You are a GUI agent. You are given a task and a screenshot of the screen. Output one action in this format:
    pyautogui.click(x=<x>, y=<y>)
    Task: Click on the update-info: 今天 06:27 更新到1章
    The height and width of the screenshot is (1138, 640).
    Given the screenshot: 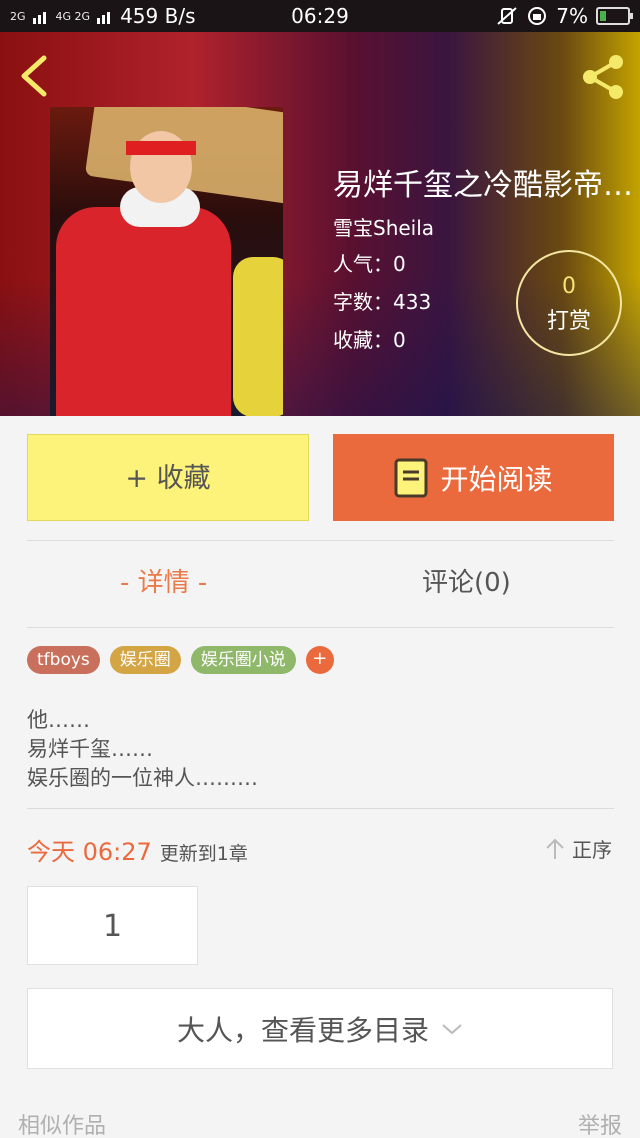 What is the action you would take?
    pyautogui.click(x=137, y=849)
    